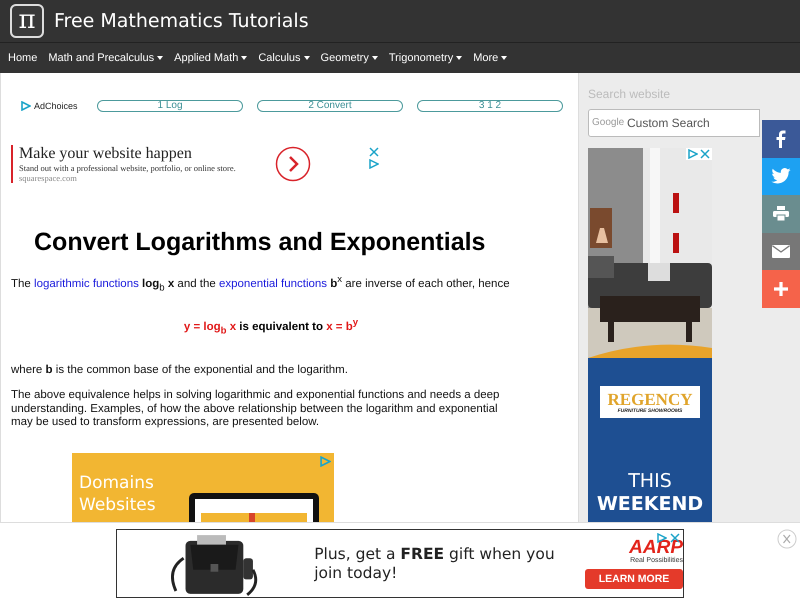 This screenshot has width=800, height=600. I want to click on ad-link-button: 2 Convert, so click(330, 106).